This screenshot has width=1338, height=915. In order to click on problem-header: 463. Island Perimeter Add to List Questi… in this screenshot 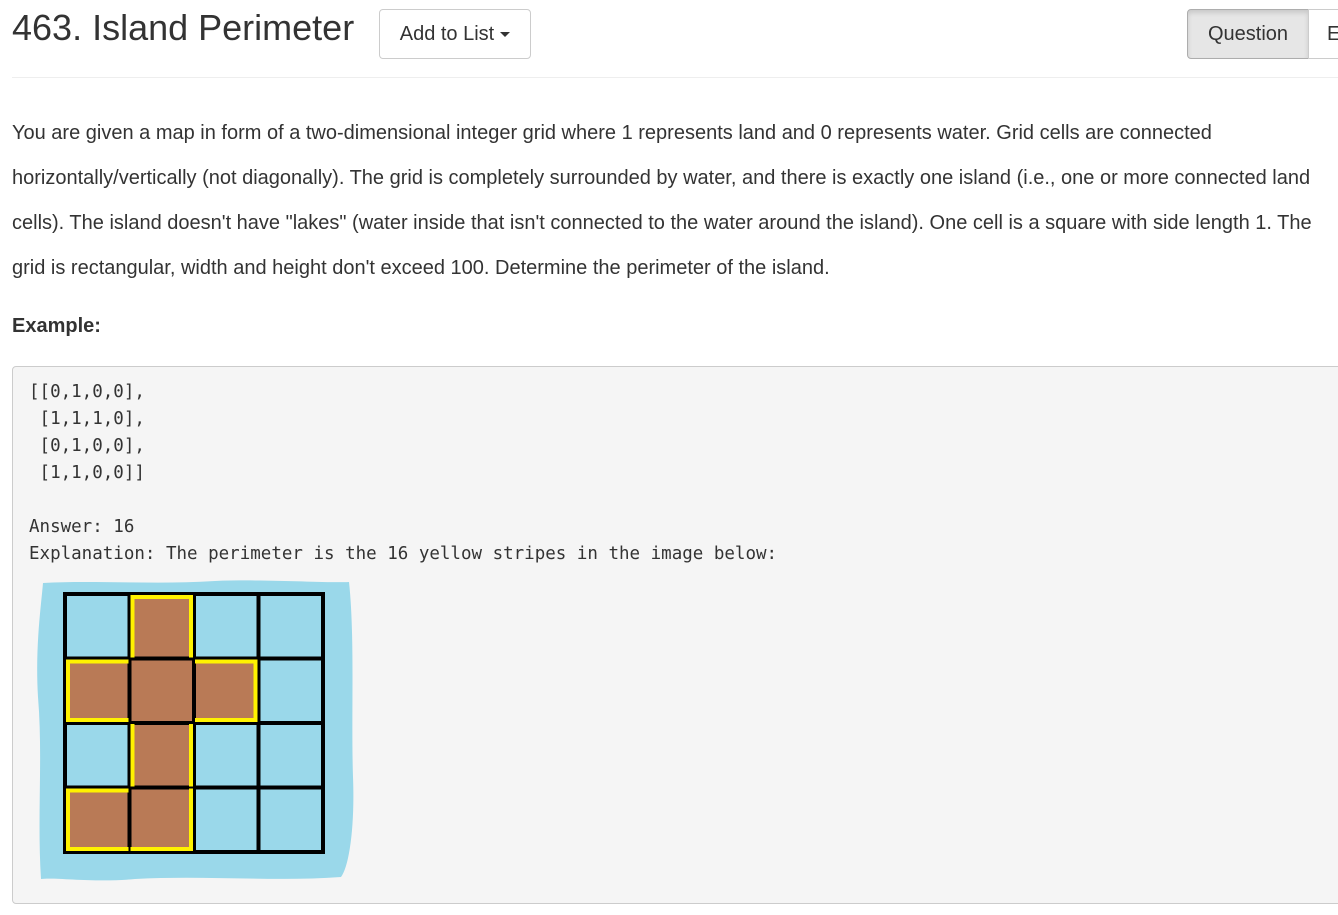, I will do `click(669, 39)`.